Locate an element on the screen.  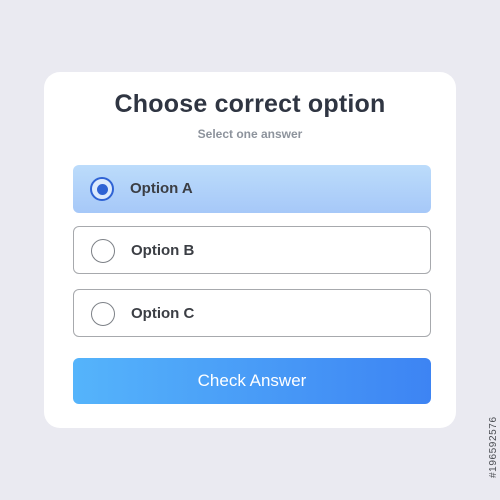
option-c-label: Option C is located at coordinates (163, 313).